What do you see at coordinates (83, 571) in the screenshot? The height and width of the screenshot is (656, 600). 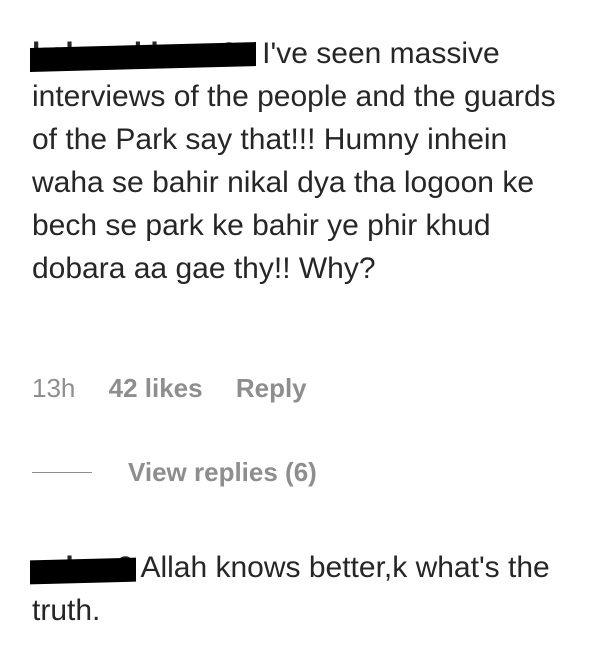 I see `username-redaction` at bounding box center [83, 571].